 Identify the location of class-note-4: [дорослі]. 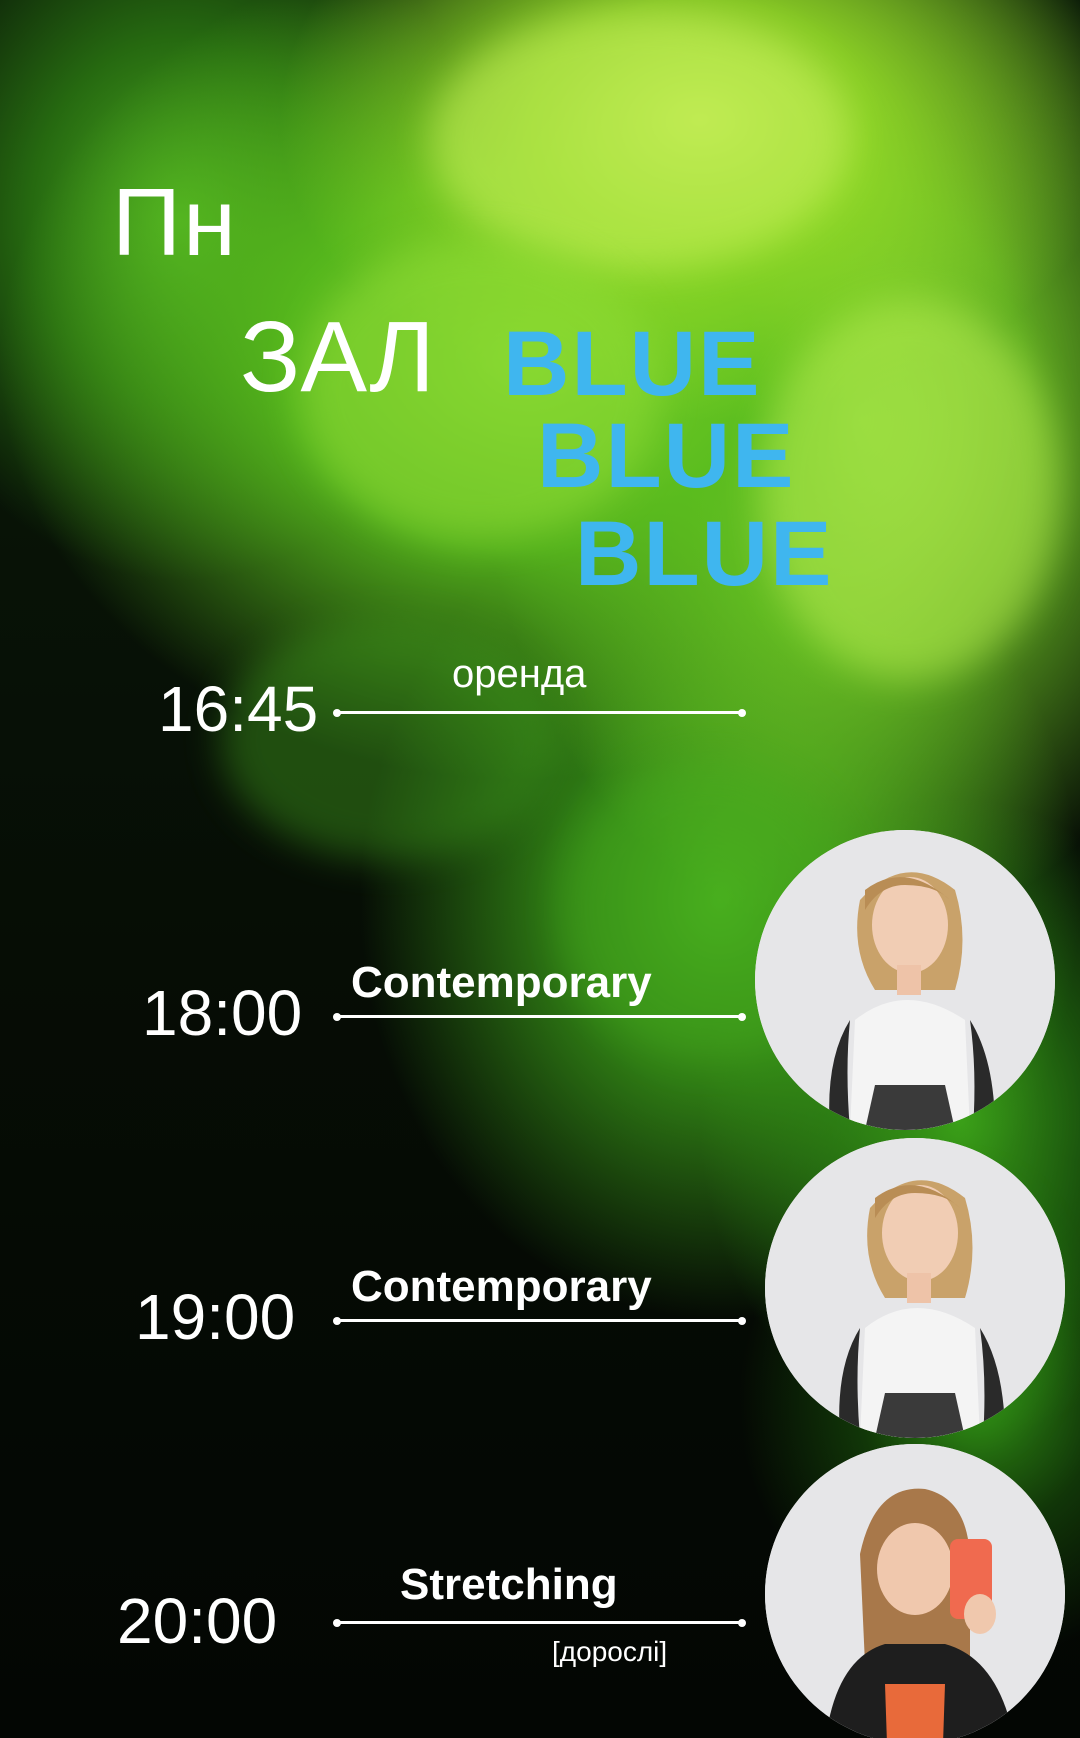
(610, 1651).